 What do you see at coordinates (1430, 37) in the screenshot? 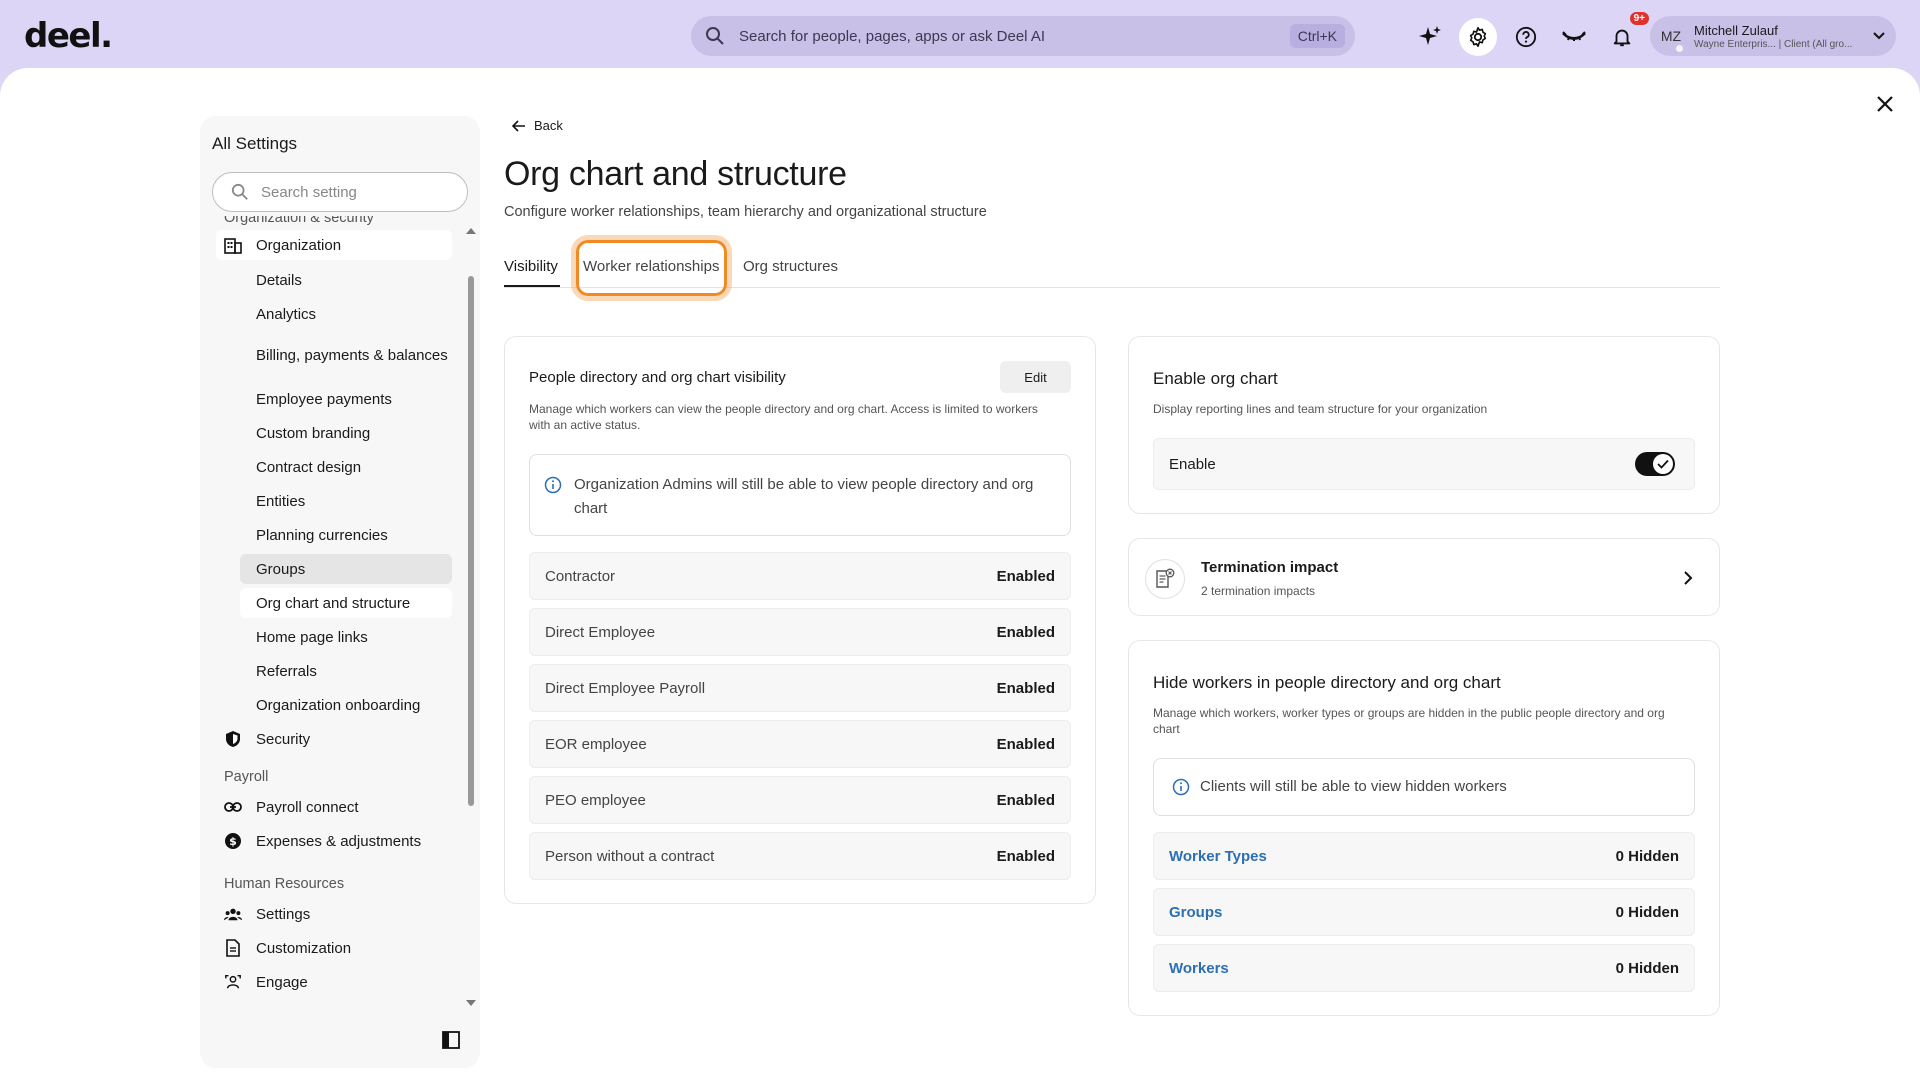
I see `ai-sparkle-button` at bounding box center [1430, 37].